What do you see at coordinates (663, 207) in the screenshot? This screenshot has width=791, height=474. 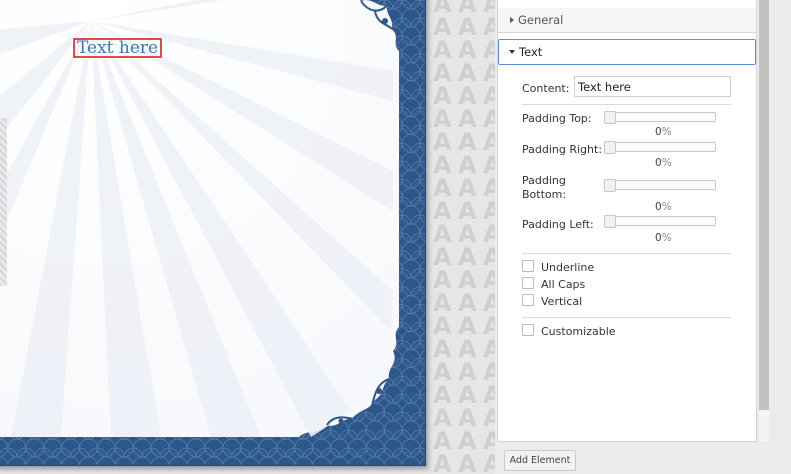 I see `padding-bottom-value: 0%` at bounding box center [663, 207].